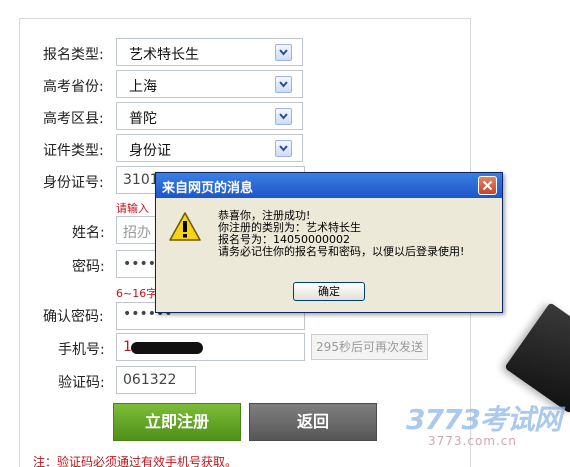  I want to click on register-button: 立即注册, so click(177, 422).